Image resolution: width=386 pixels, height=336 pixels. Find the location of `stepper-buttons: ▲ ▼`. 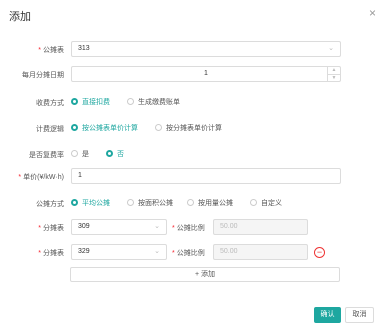

stepper-buttons: ▲ ▼ is located at coordinates (333, 74).